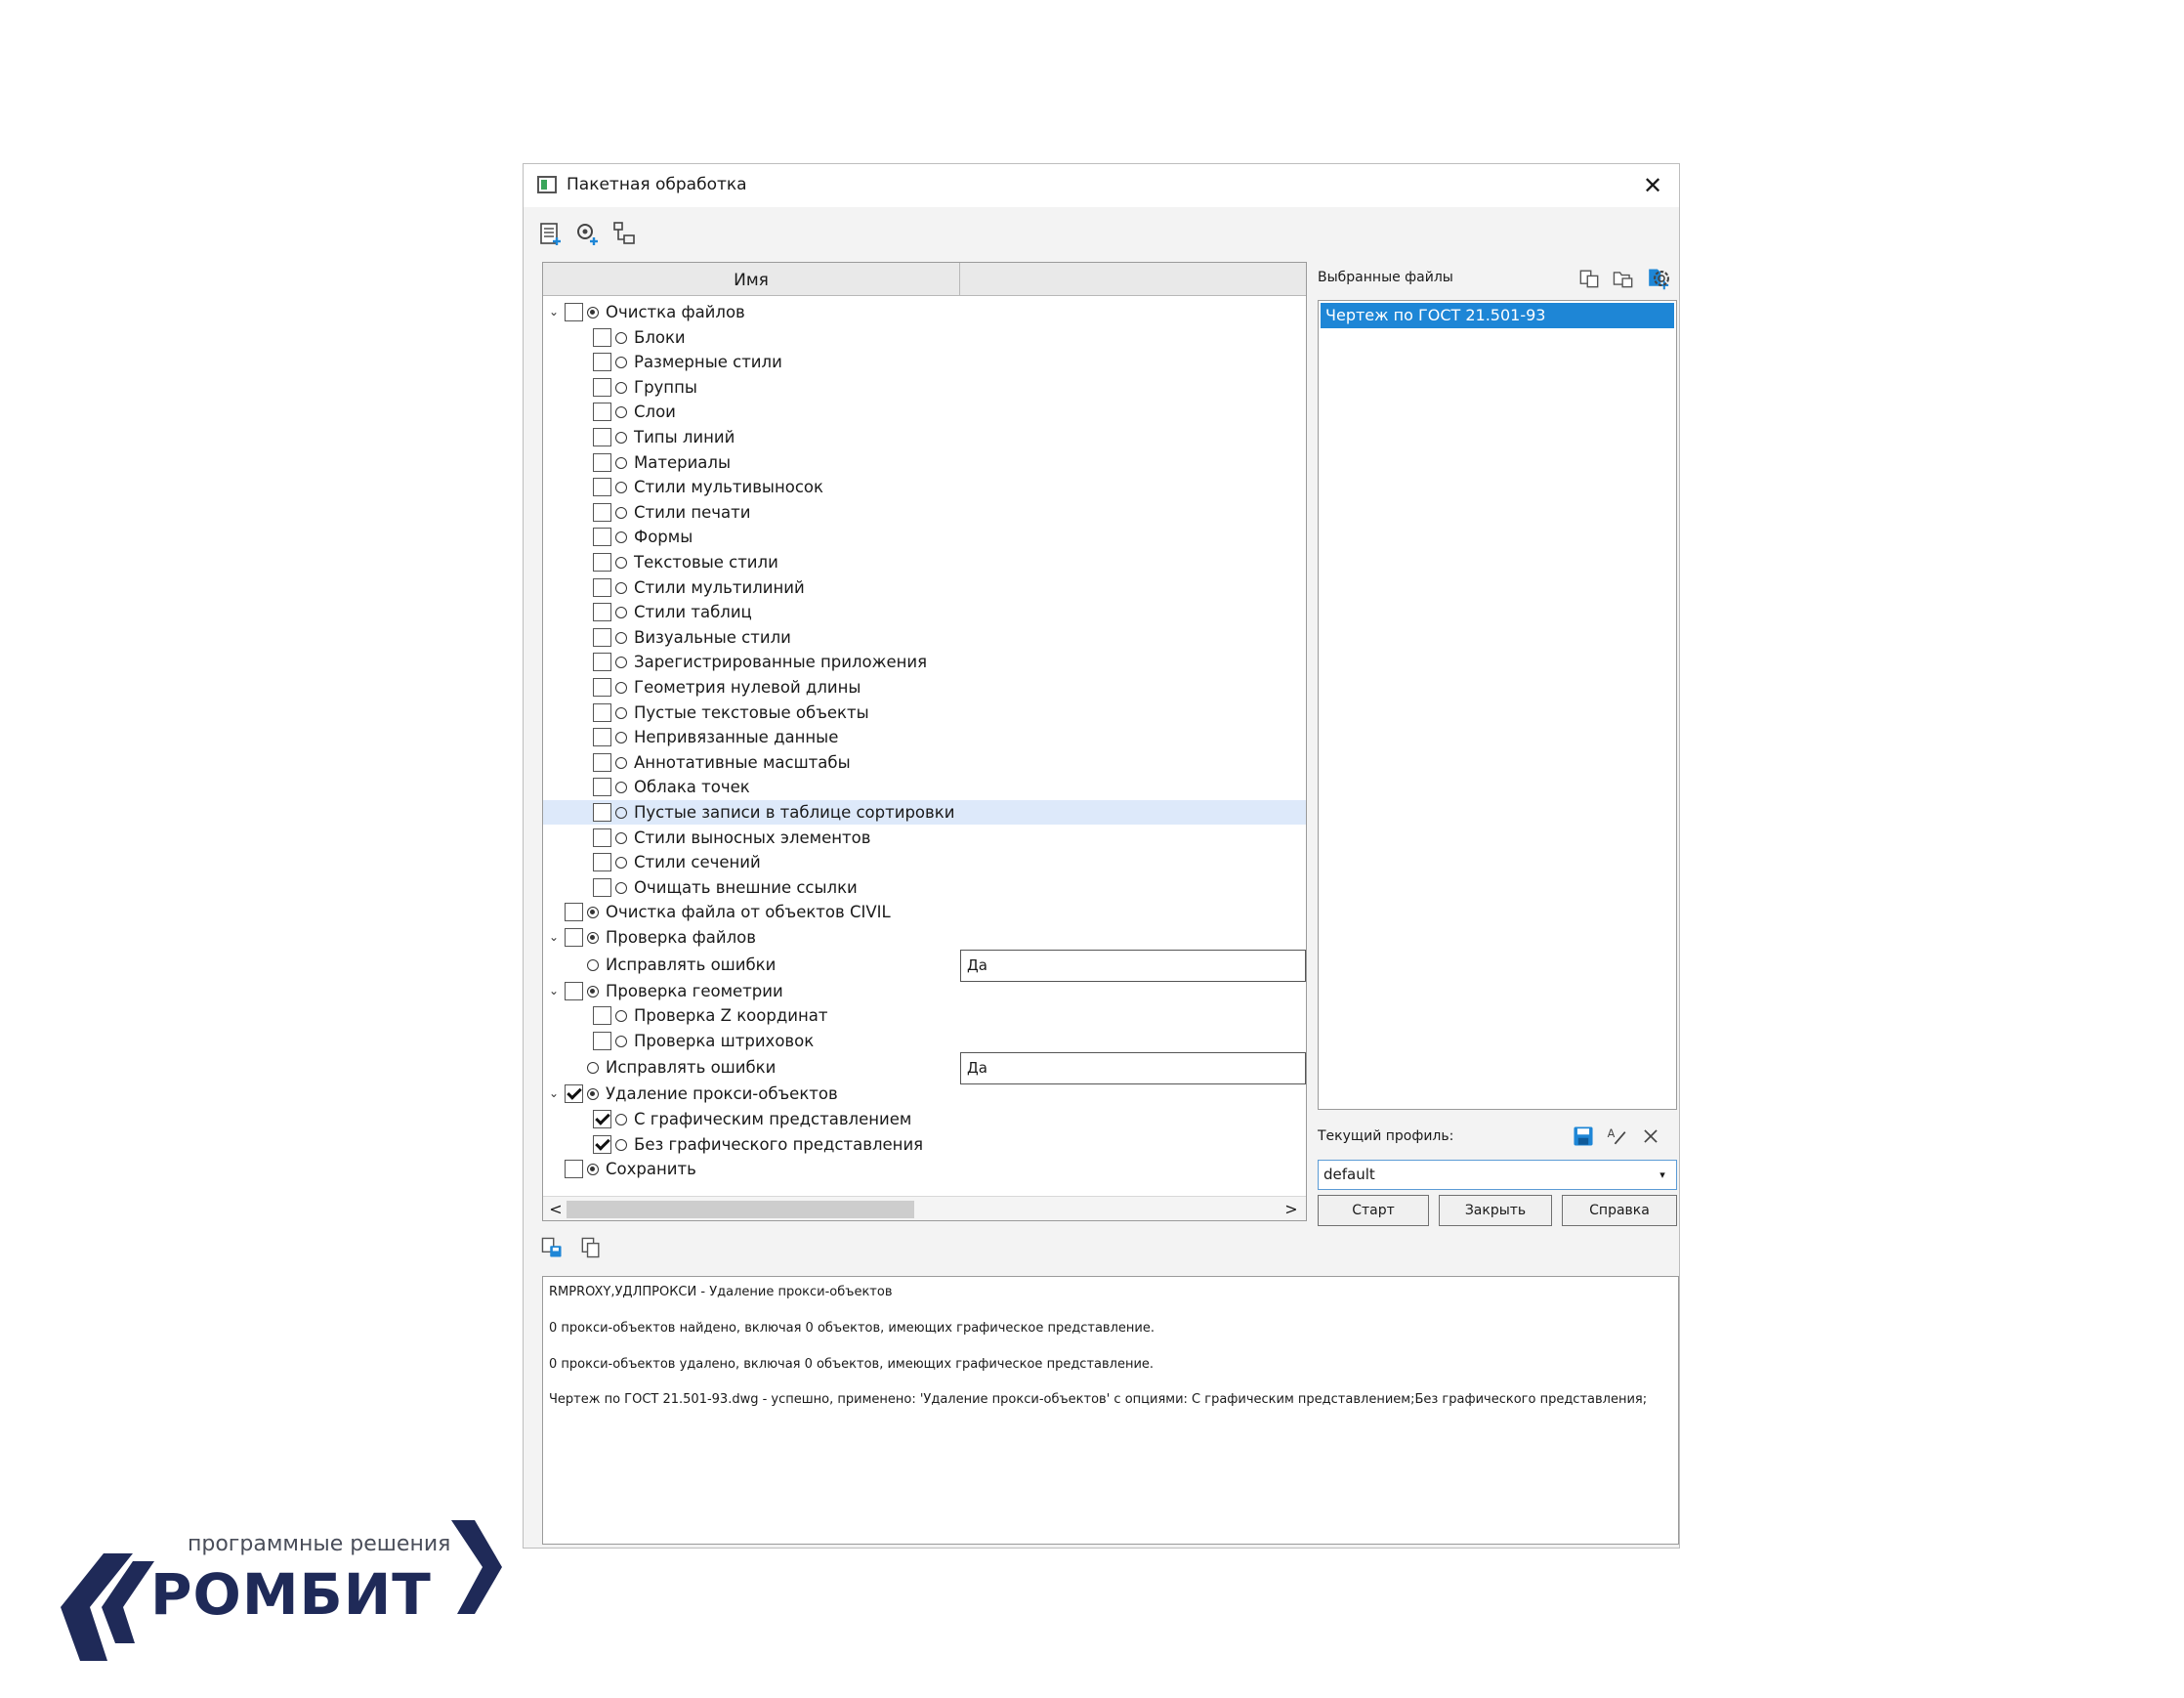 The height and width of the screenshot is (1698, 2184). I want to click on delete-icon, so click(1650, 1136).